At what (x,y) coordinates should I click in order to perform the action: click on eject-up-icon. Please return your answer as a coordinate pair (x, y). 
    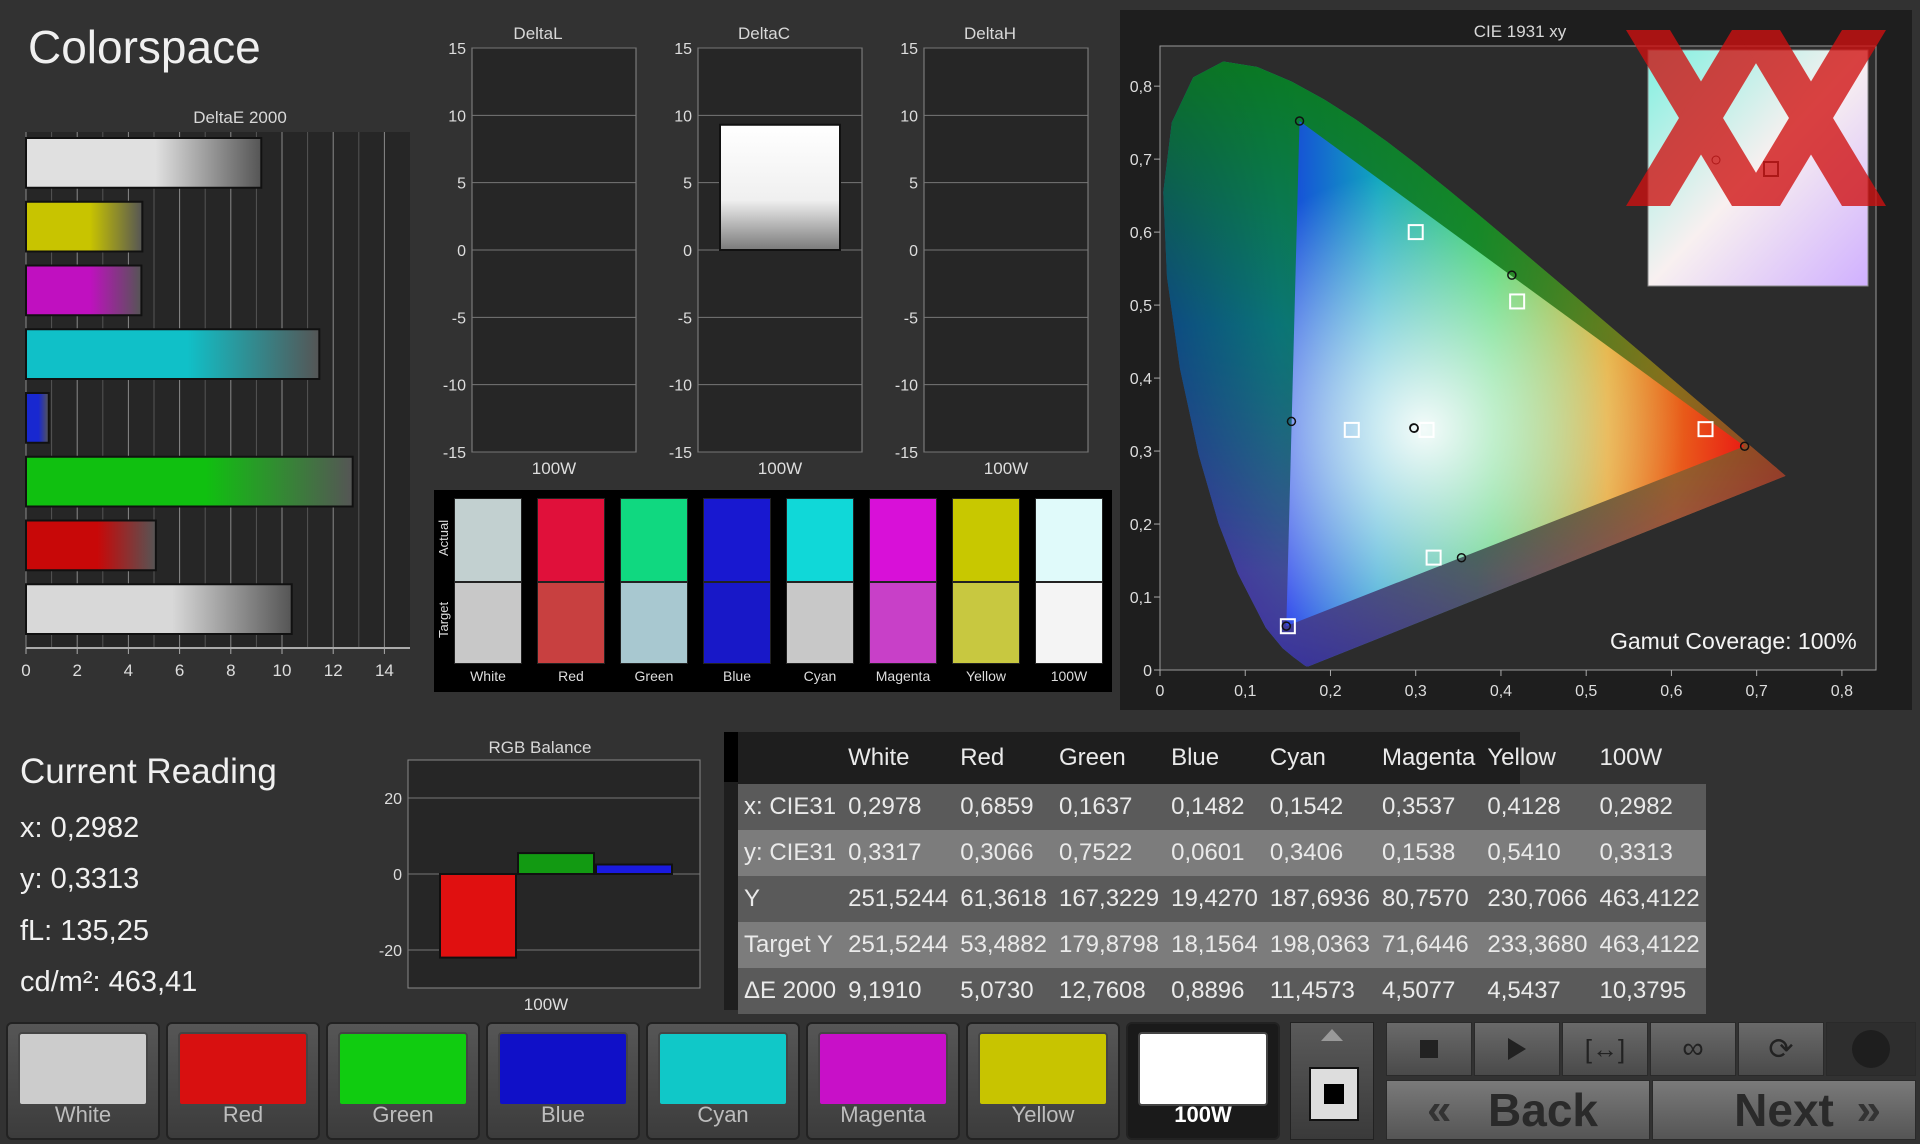
    Looking at the image, I should click on (1332, 1035).